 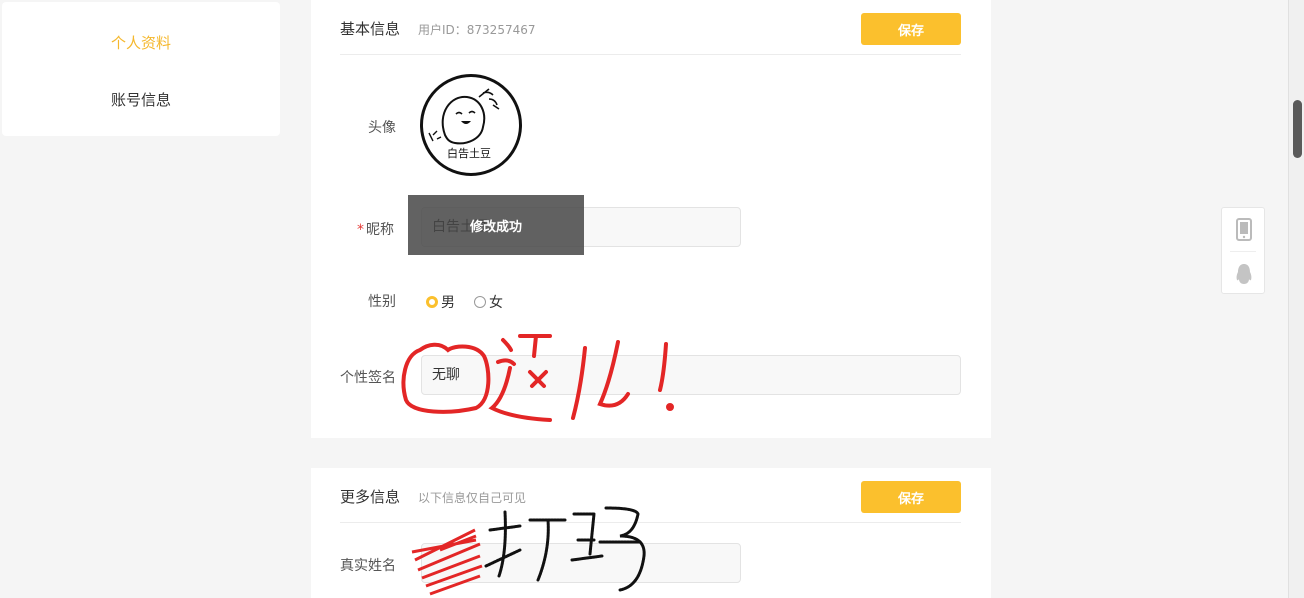 I want to click on avatar-drawing-icon: 白告土豆, so click(x=464, y=124).